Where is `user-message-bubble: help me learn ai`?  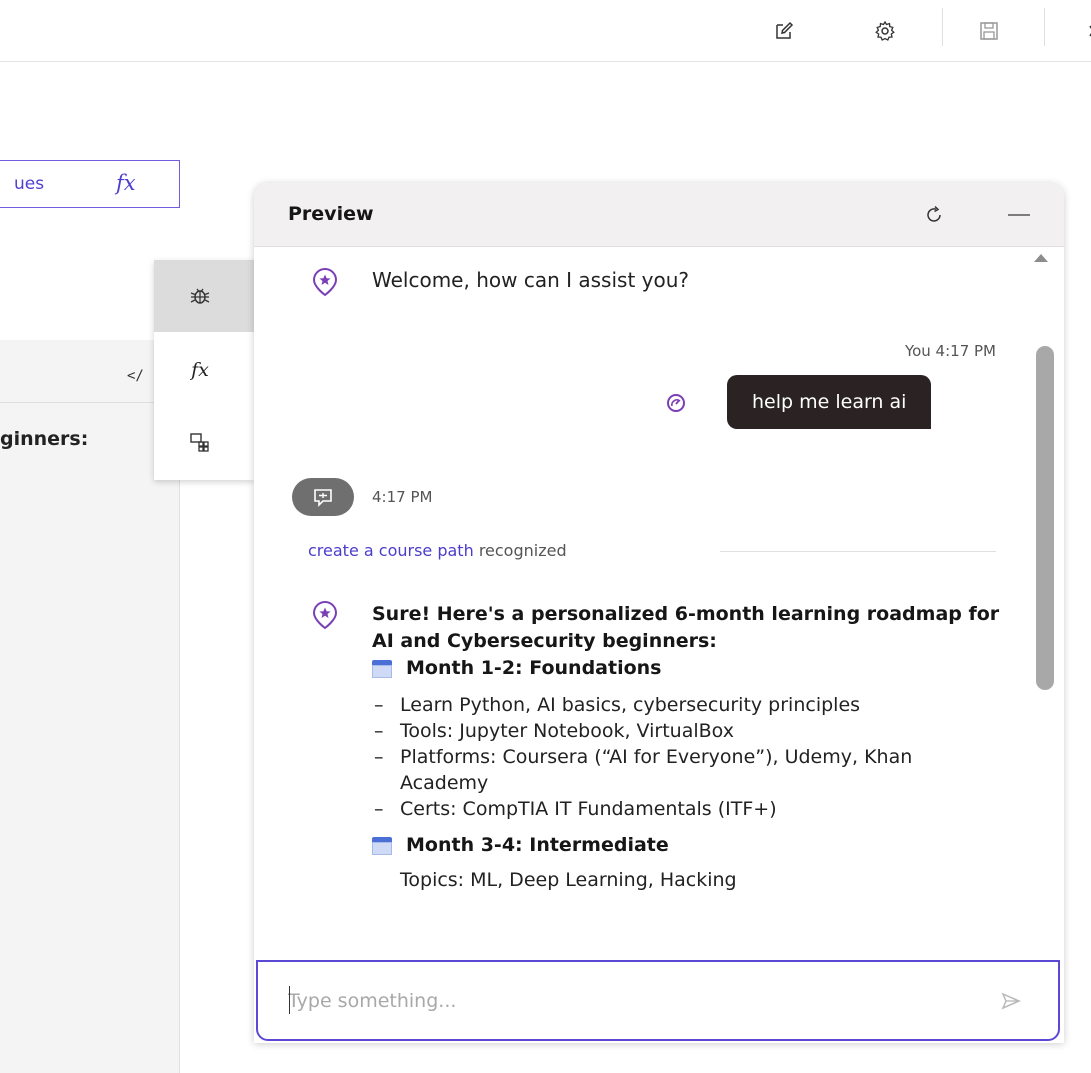
user-message-bubble: help me learn ai is located at coordinates (829, 402).